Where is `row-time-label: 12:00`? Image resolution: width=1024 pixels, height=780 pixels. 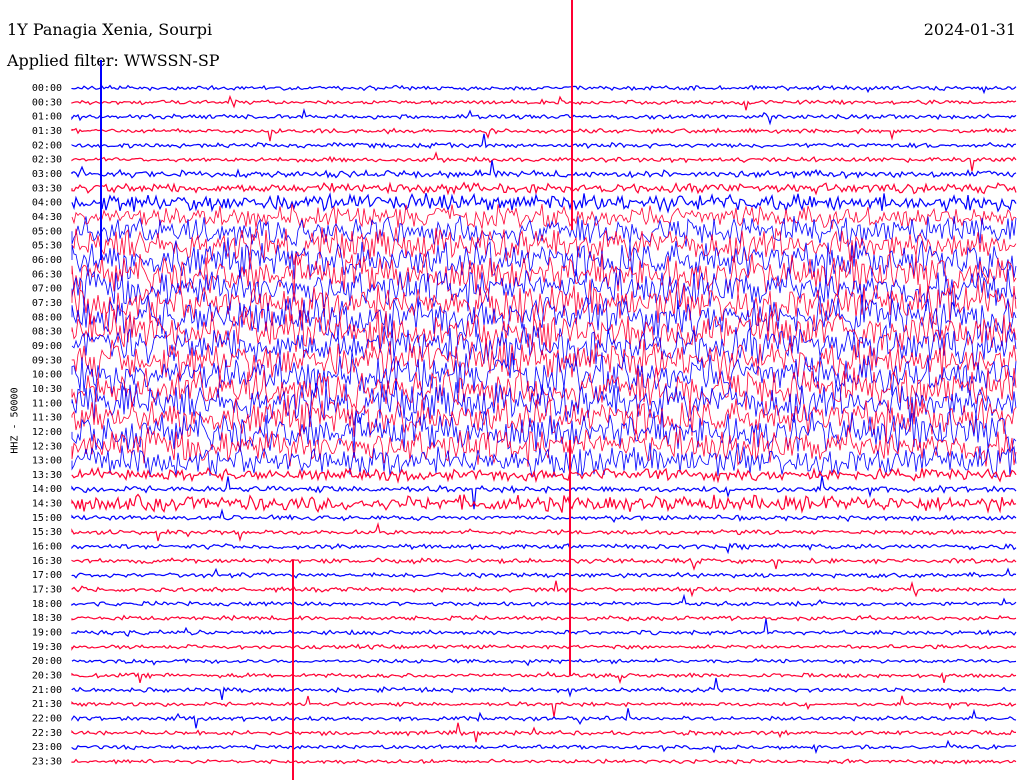
row-time-label: 12:00 is located at coordinates (47, 432).